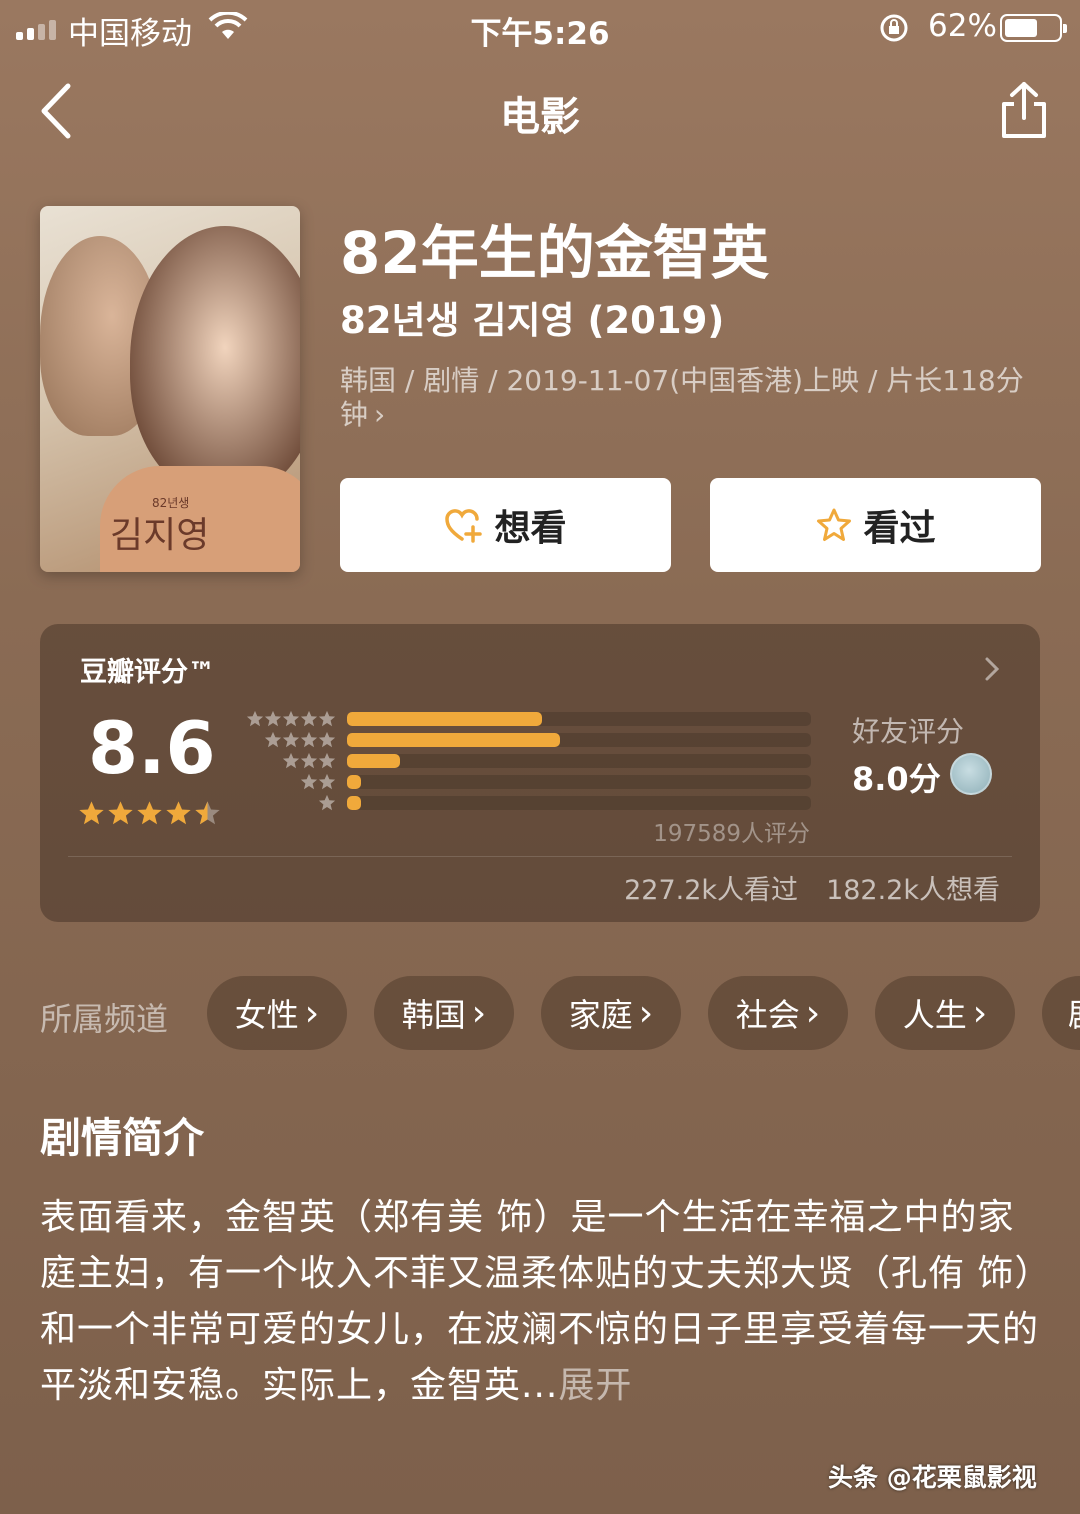 This screenshot has height=1514, width=1080. Describe the element at coordinates (104, 1019) in the screenshot. I see `channels-label: 所属频道` at that location.